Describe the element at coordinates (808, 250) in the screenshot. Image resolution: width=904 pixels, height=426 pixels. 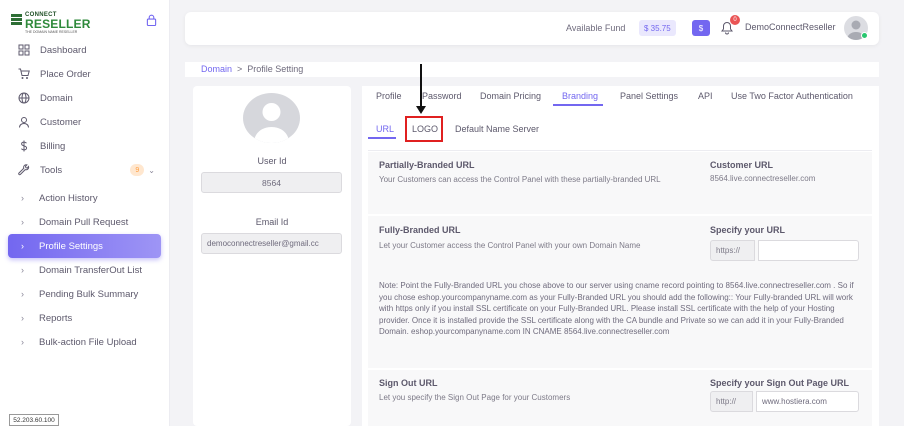
I see `specify-url-input` at that location.